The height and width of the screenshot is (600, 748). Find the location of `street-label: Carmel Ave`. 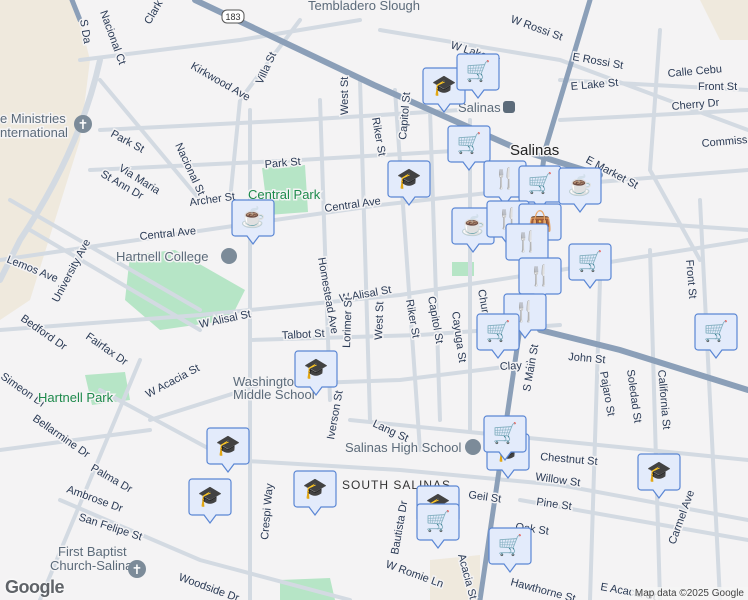

street-label: Carmel Ave is located at coordinates (682, 517).